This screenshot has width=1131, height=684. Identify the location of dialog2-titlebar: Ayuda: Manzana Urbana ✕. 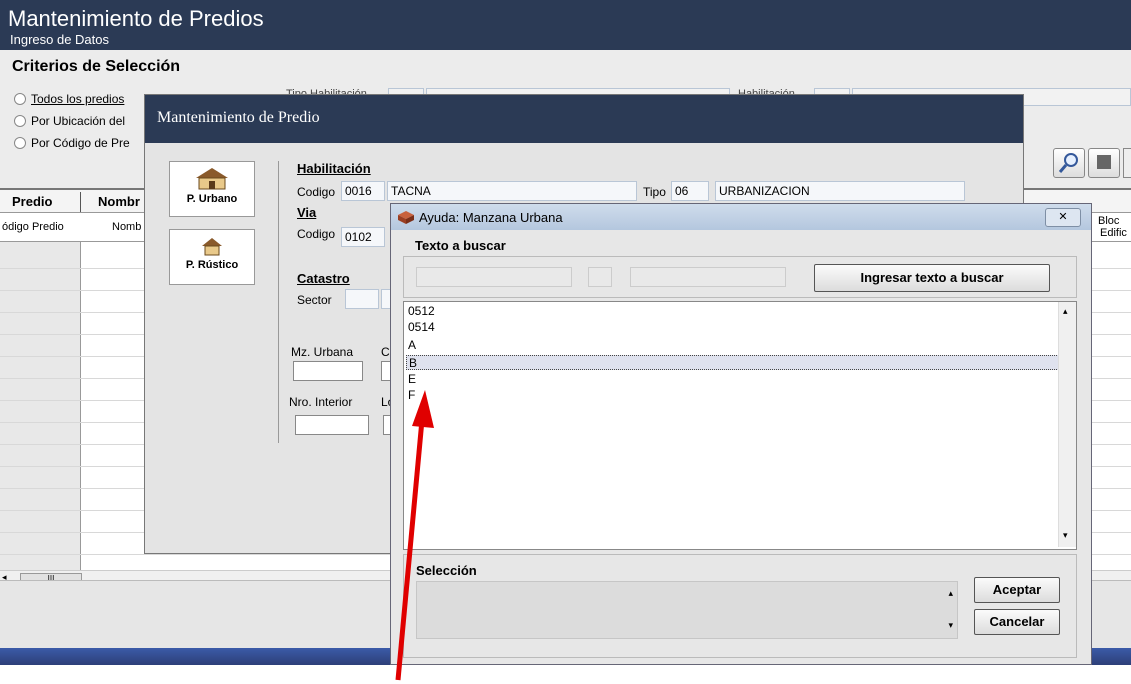
(741, 217).